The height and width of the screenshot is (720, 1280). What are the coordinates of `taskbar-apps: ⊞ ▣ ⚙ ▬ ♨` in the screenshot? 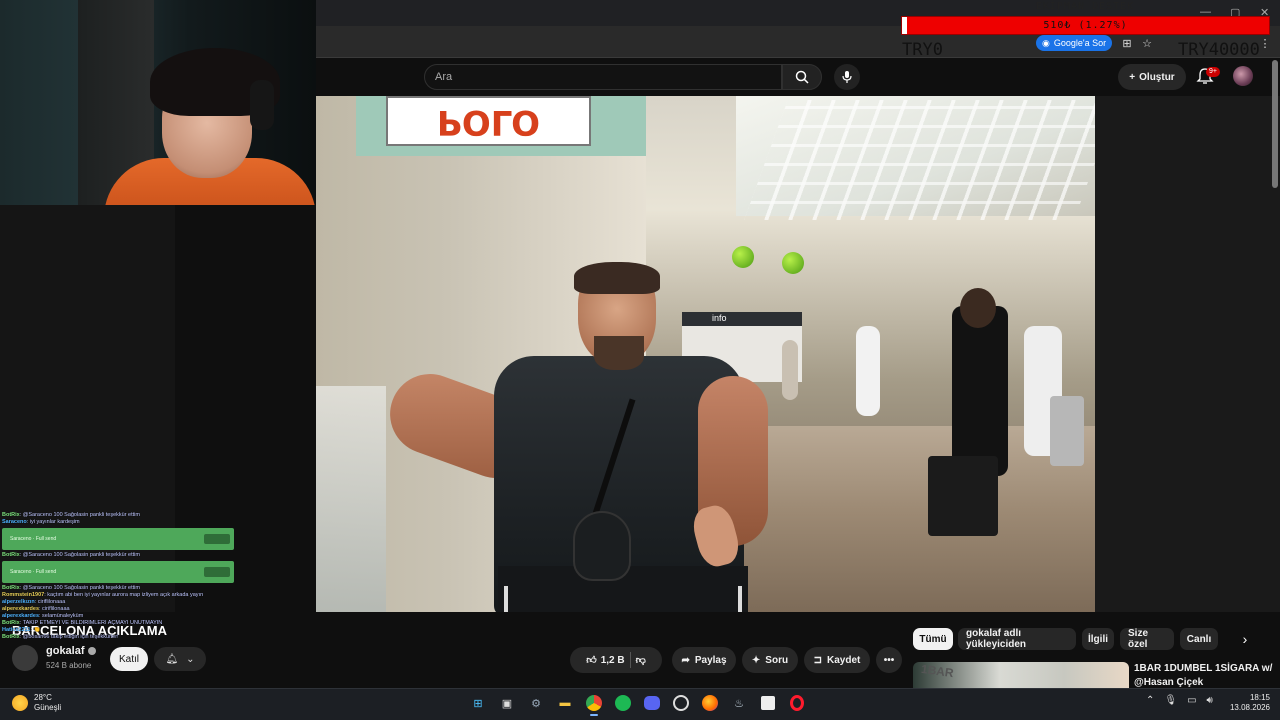 It's located at (637, 704).